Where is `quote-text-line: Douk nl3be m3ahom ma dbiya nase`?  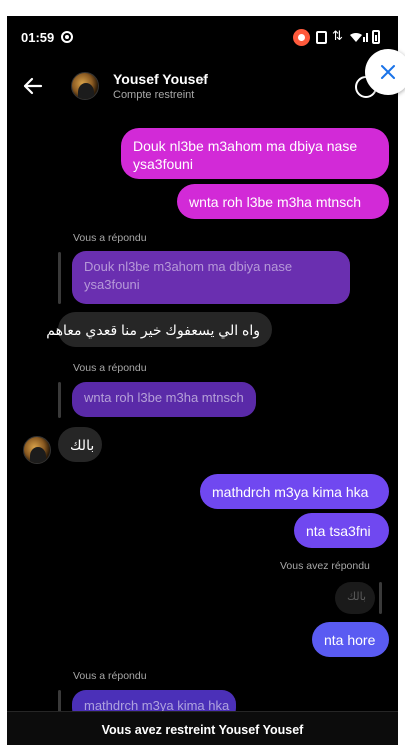 quote-text-line: Douk nl3be m3ahom ma dbiya nase is located at coordinates (188, 266).